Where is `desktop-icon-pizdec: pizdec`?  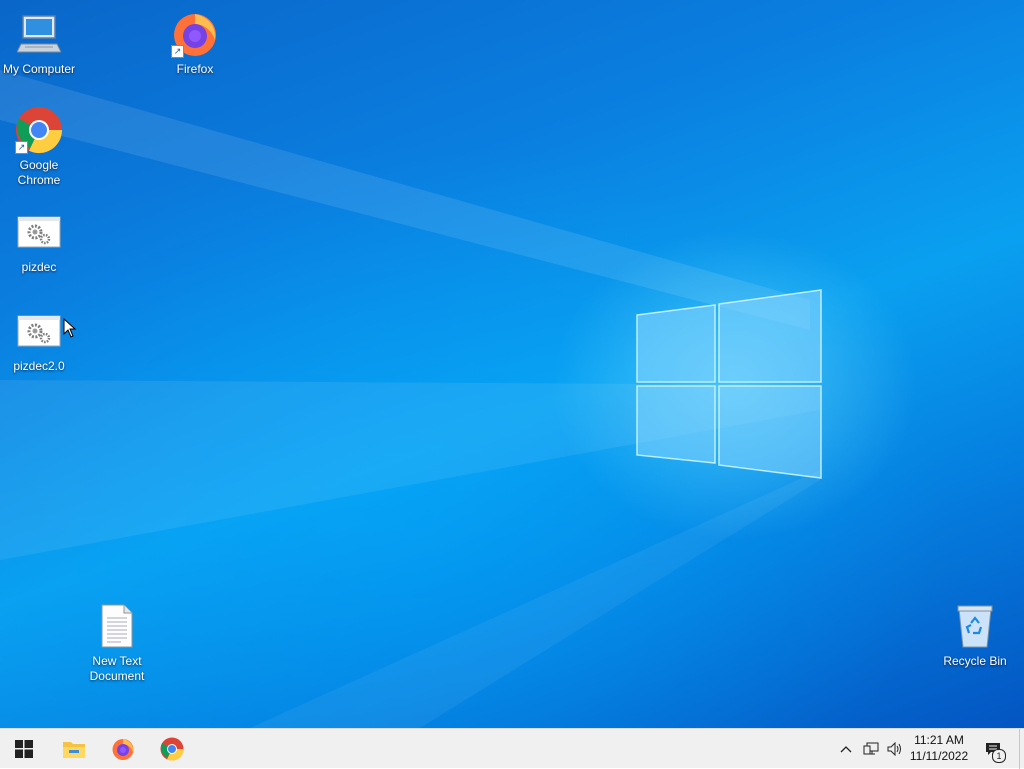 desktop-icon-pizdec: pizdec is located at coordinates (39, 240).